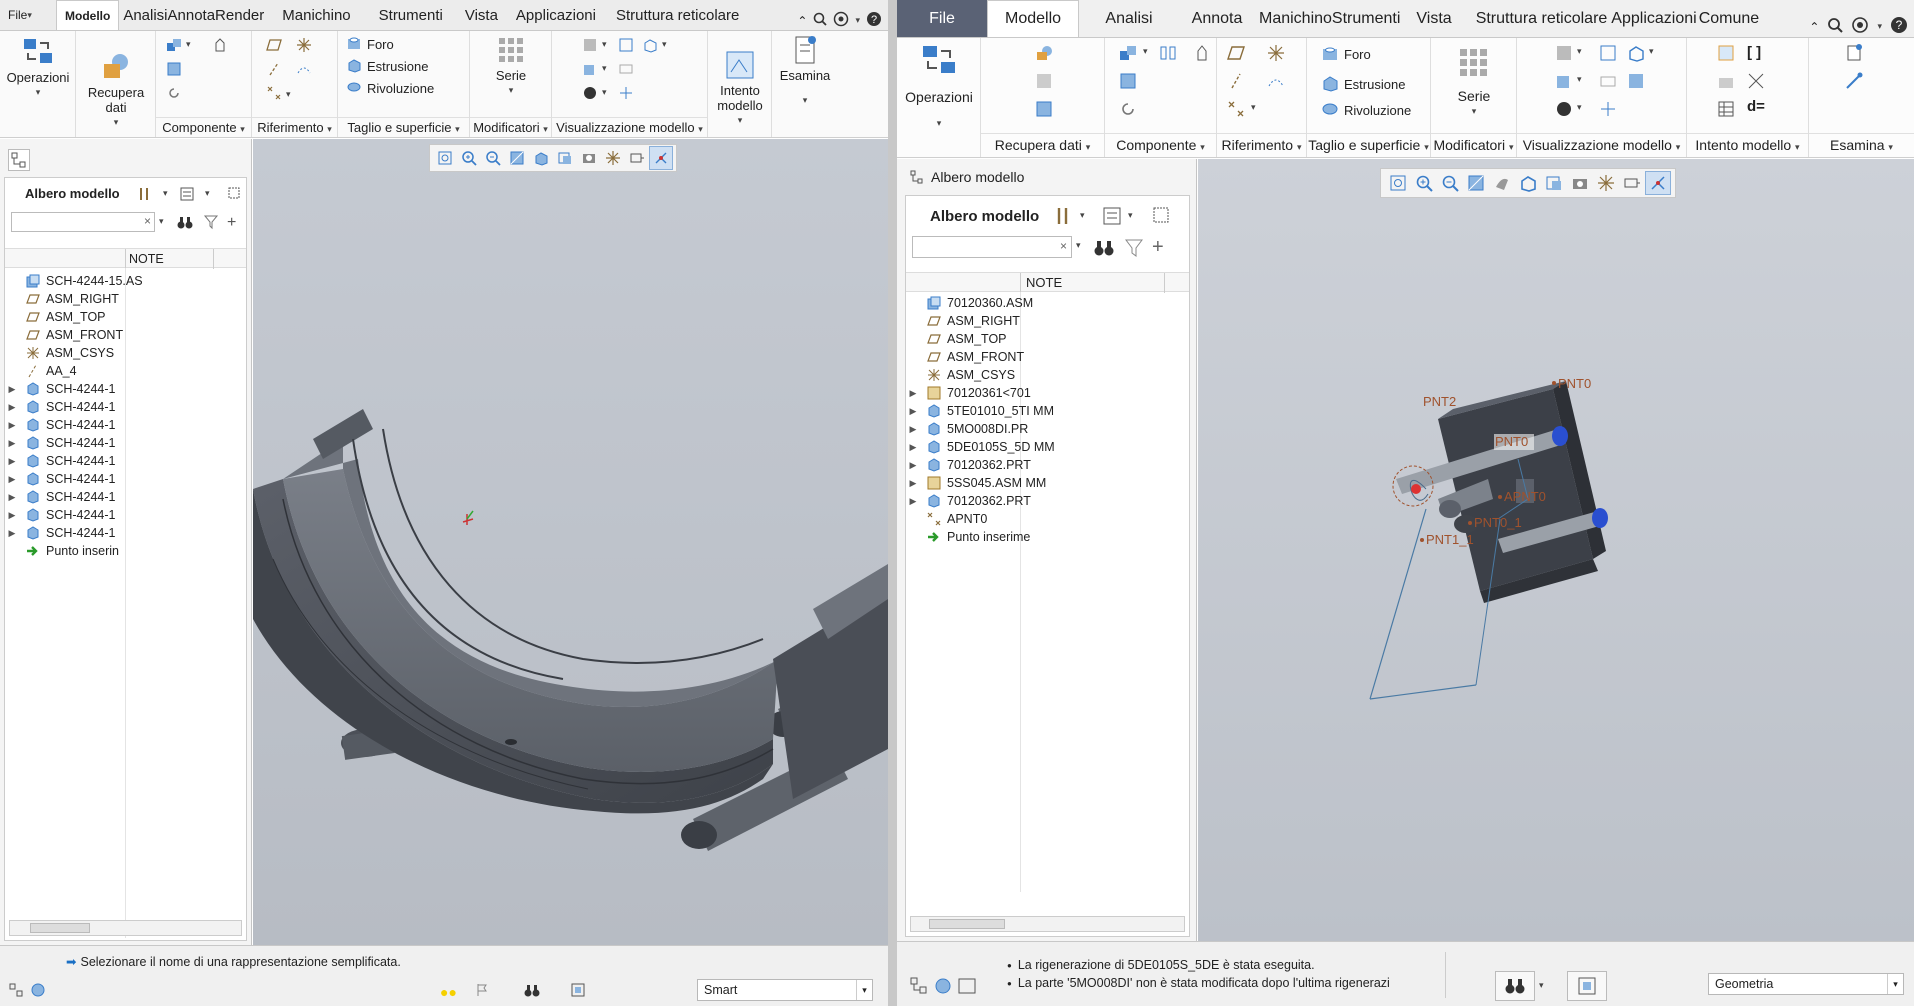 The width and height of the screenshot is (1914, 1006). I want to click on explode-icon, so click(1563, 80).